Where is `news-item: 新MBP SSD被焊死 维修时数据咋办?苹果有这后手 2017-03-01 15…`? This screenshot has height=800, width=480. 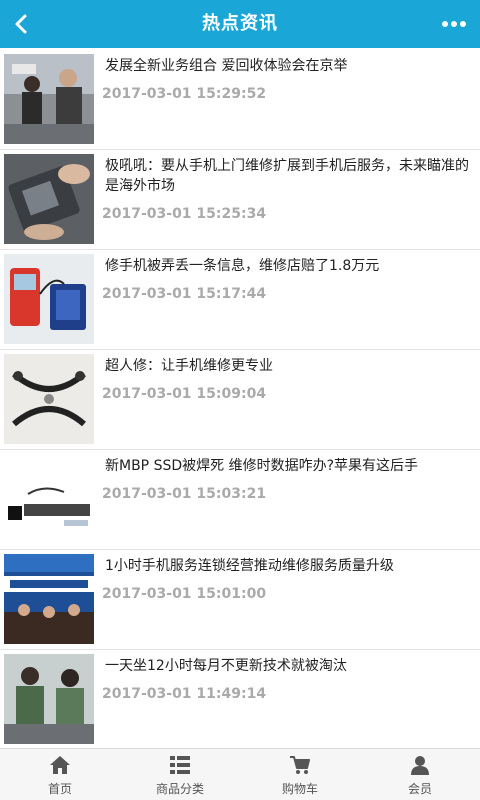
news-item: 新MBP SSD被焊死 维修时数据咋办?苹果有这后手 2017-03-01 15… is located at coordinates (240, 500).